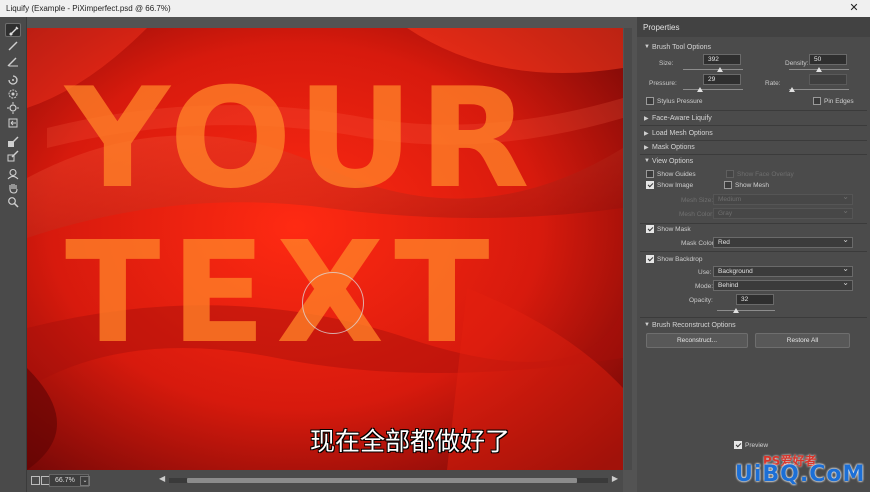  What do you see at coordinates (13, 174) in the screenshot?
I see `face-tool-icon` at bounding box center [13, 174].